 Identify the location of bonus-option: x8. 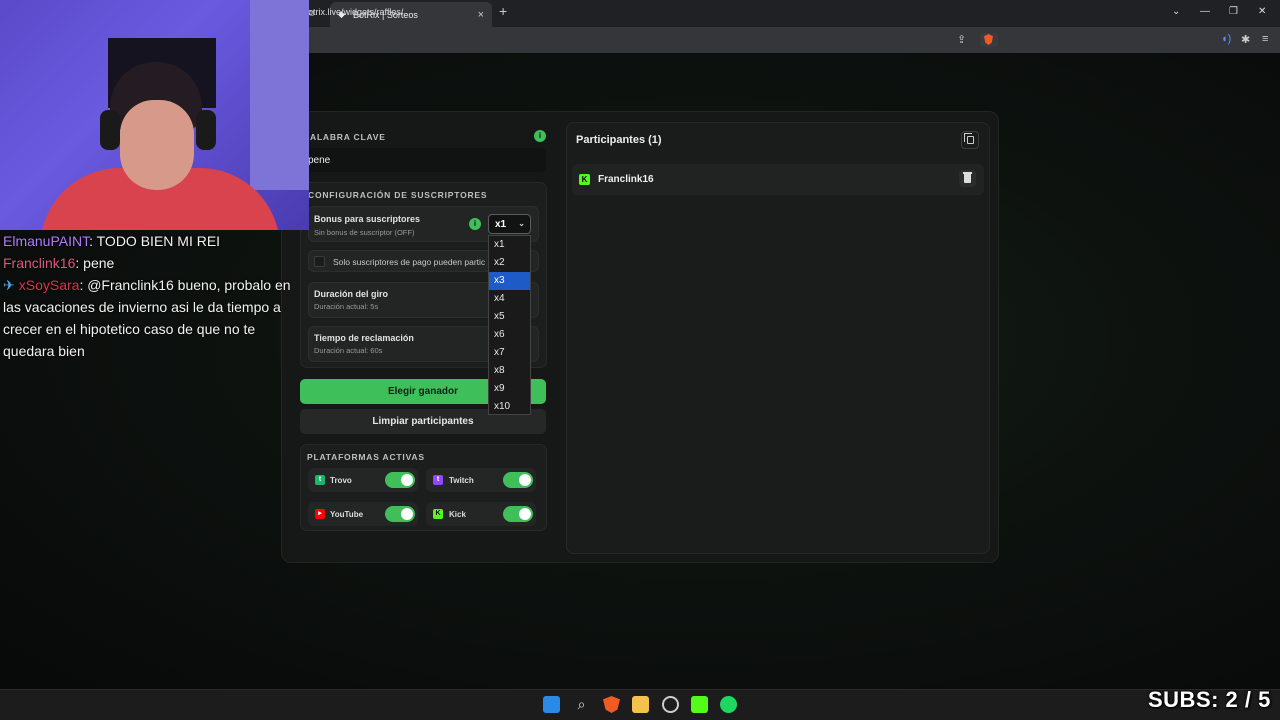
(509, 371).